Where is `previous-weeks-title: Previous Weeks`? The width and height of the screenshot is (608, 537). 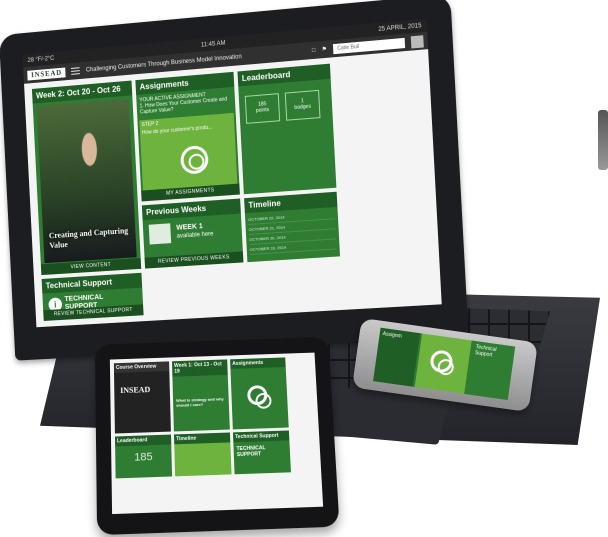
previous-weeks-title: Previous Weeks is located at coordinates (191, 209).